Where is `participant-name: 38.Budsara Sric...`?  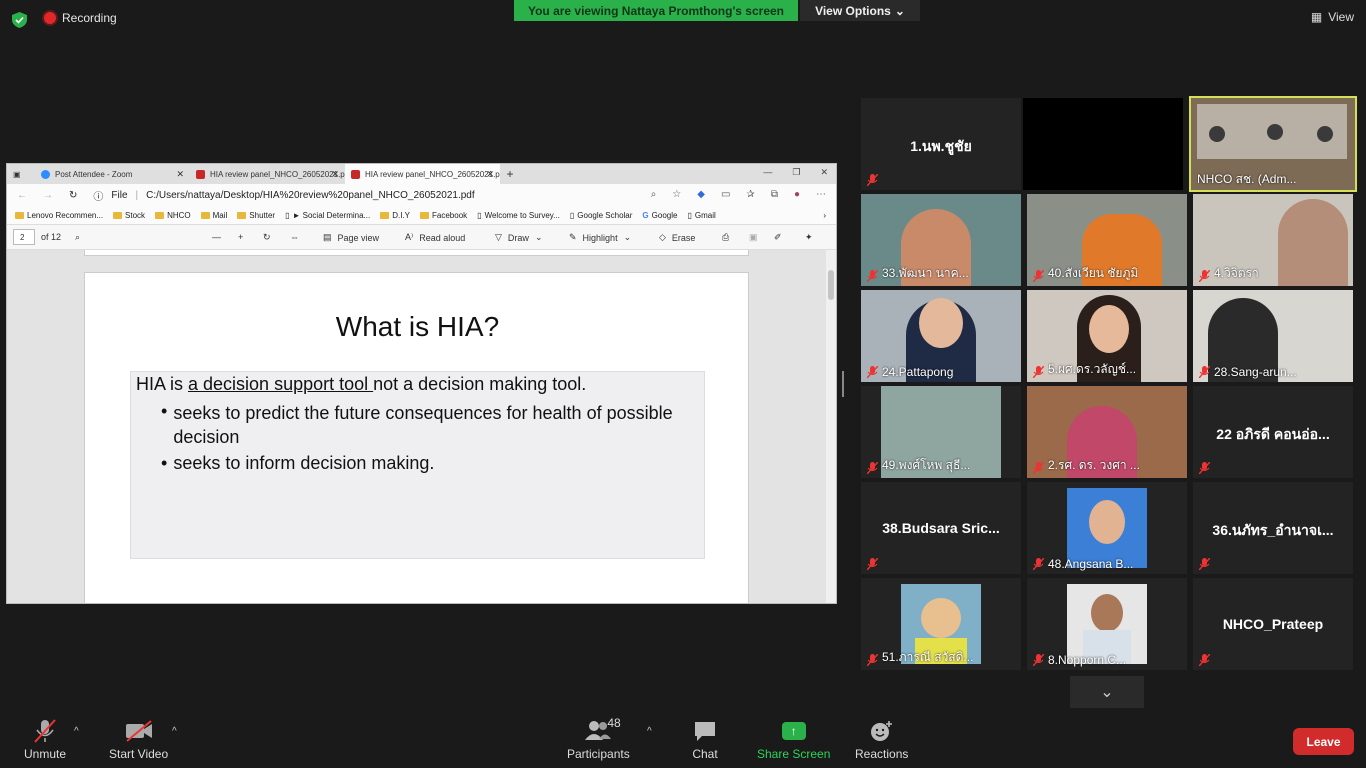 participant-name: 38.Budsara Sric... is located at coordinates (941, 528).